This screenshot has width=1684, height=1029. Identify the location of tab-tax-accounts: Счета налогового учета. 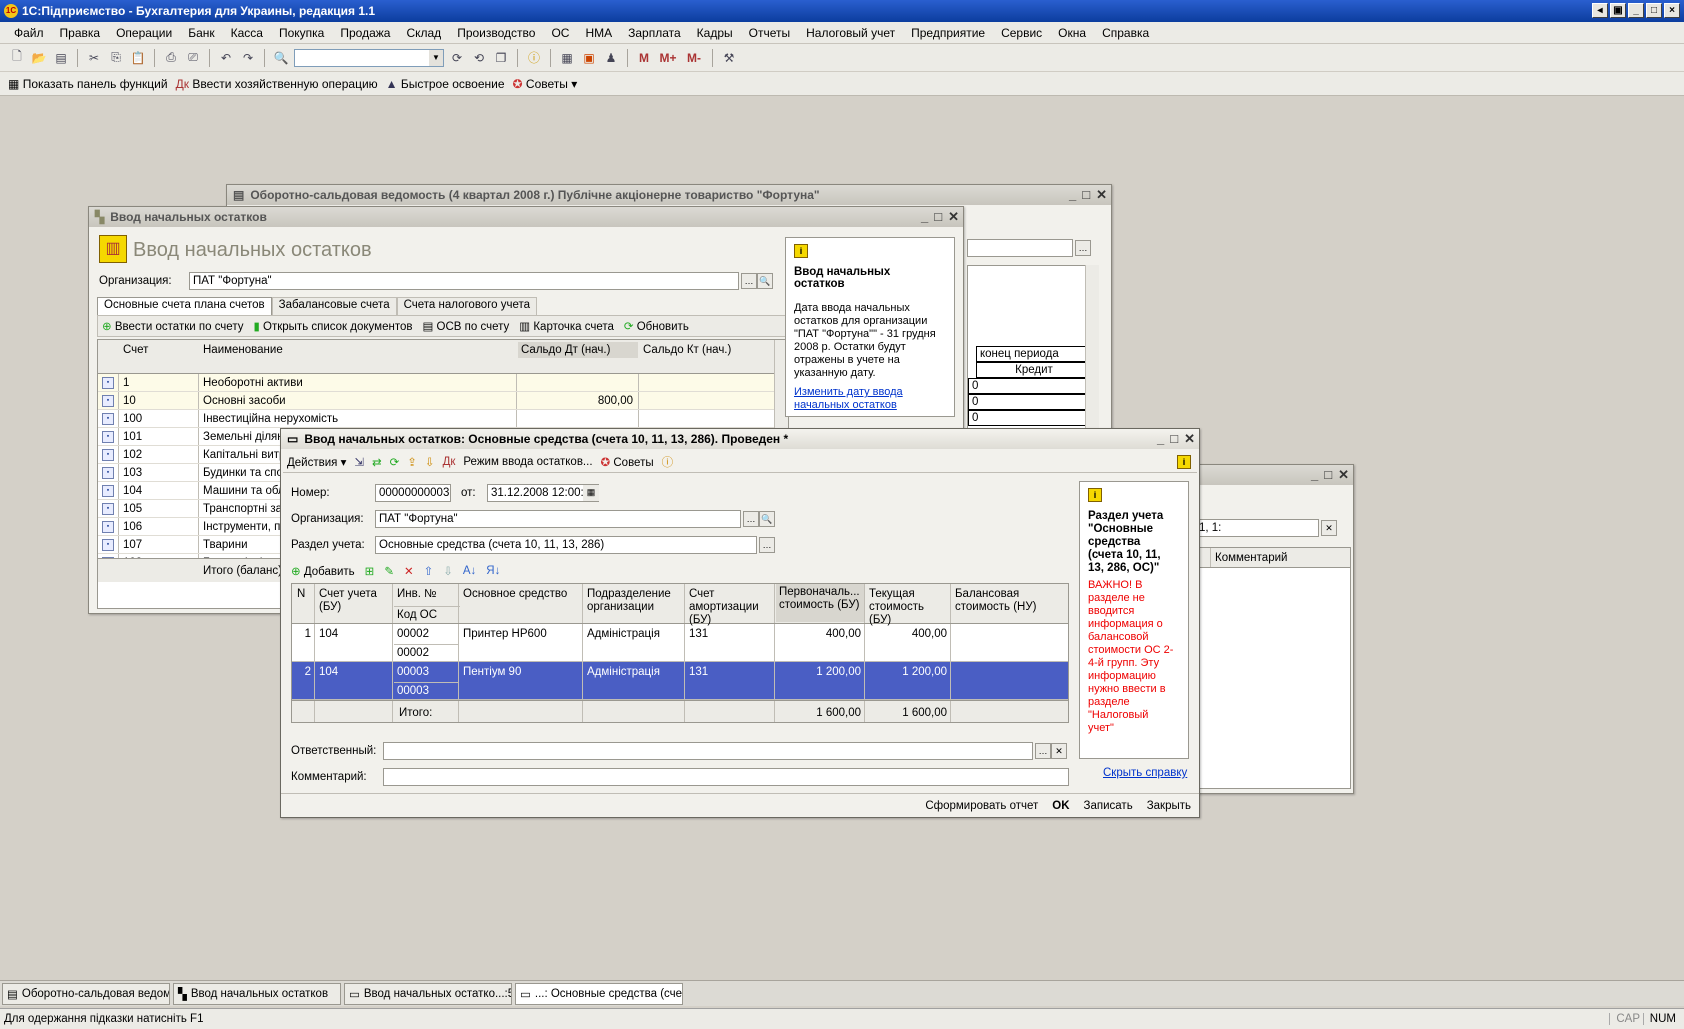
(467, 306).